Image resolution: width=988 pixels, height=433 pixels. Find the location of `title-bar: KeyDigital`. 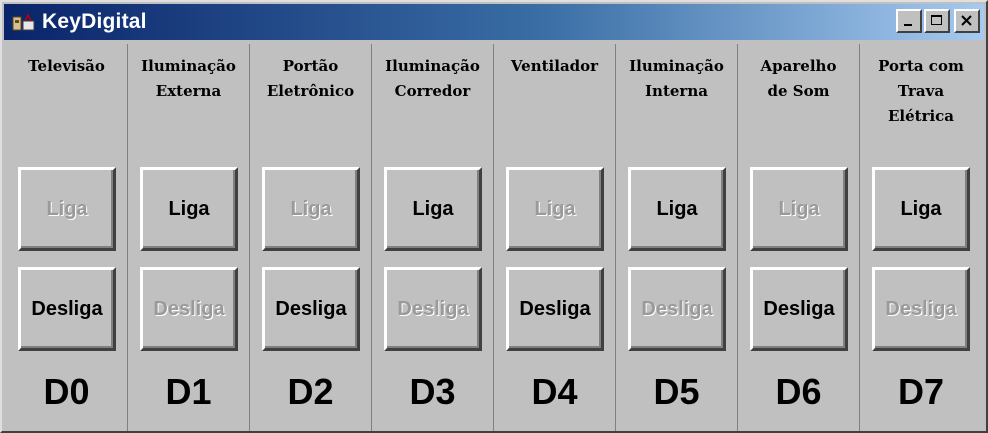

title-bar: KeyDigital is located at coordinates (494, 22).